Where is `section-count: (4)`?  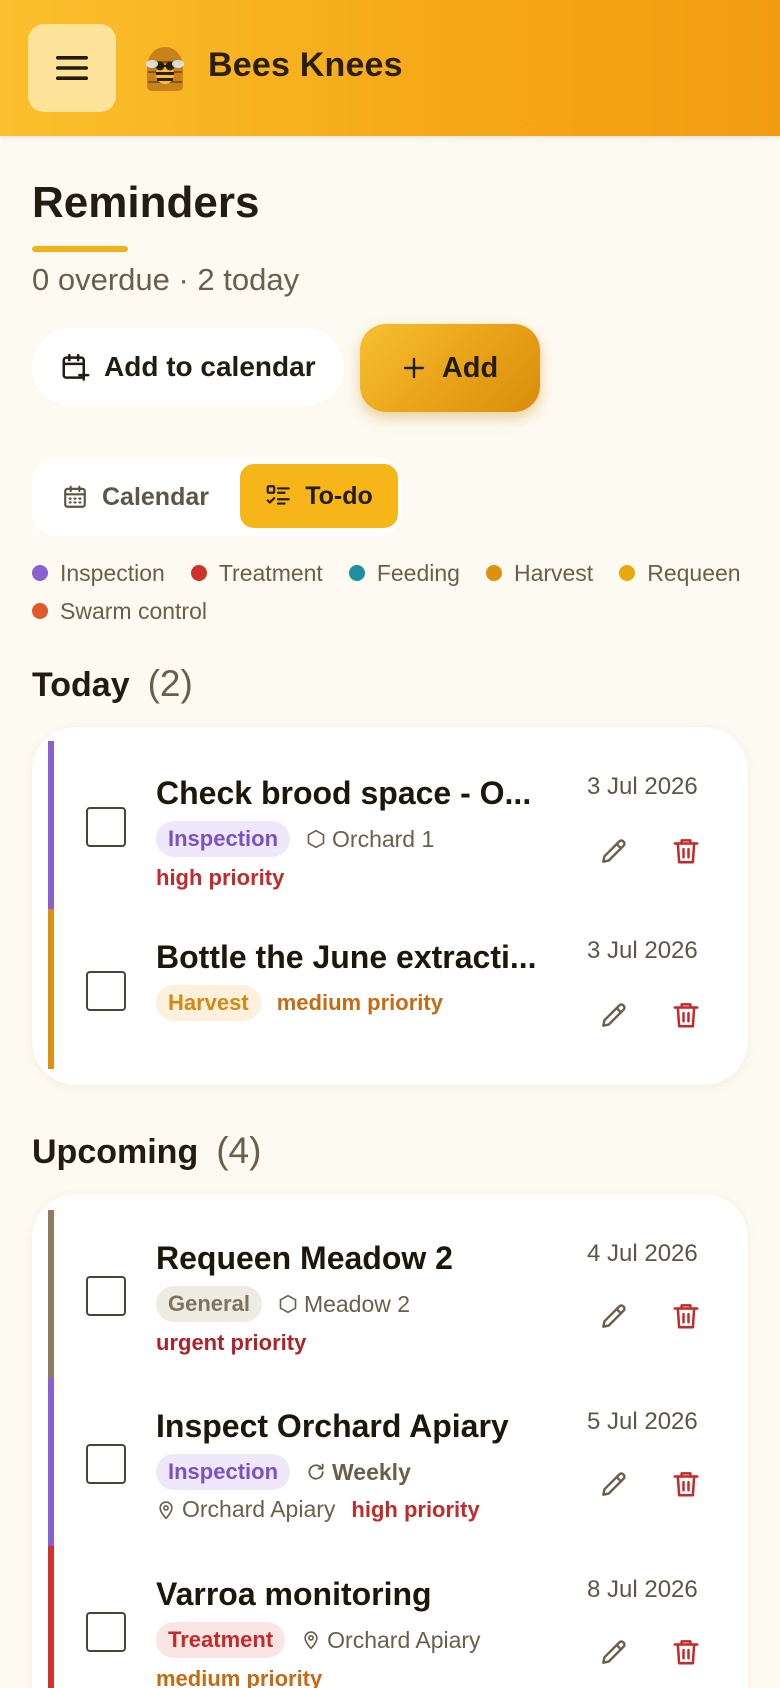 section-count: (4) is located at coordinates (239, 1150).